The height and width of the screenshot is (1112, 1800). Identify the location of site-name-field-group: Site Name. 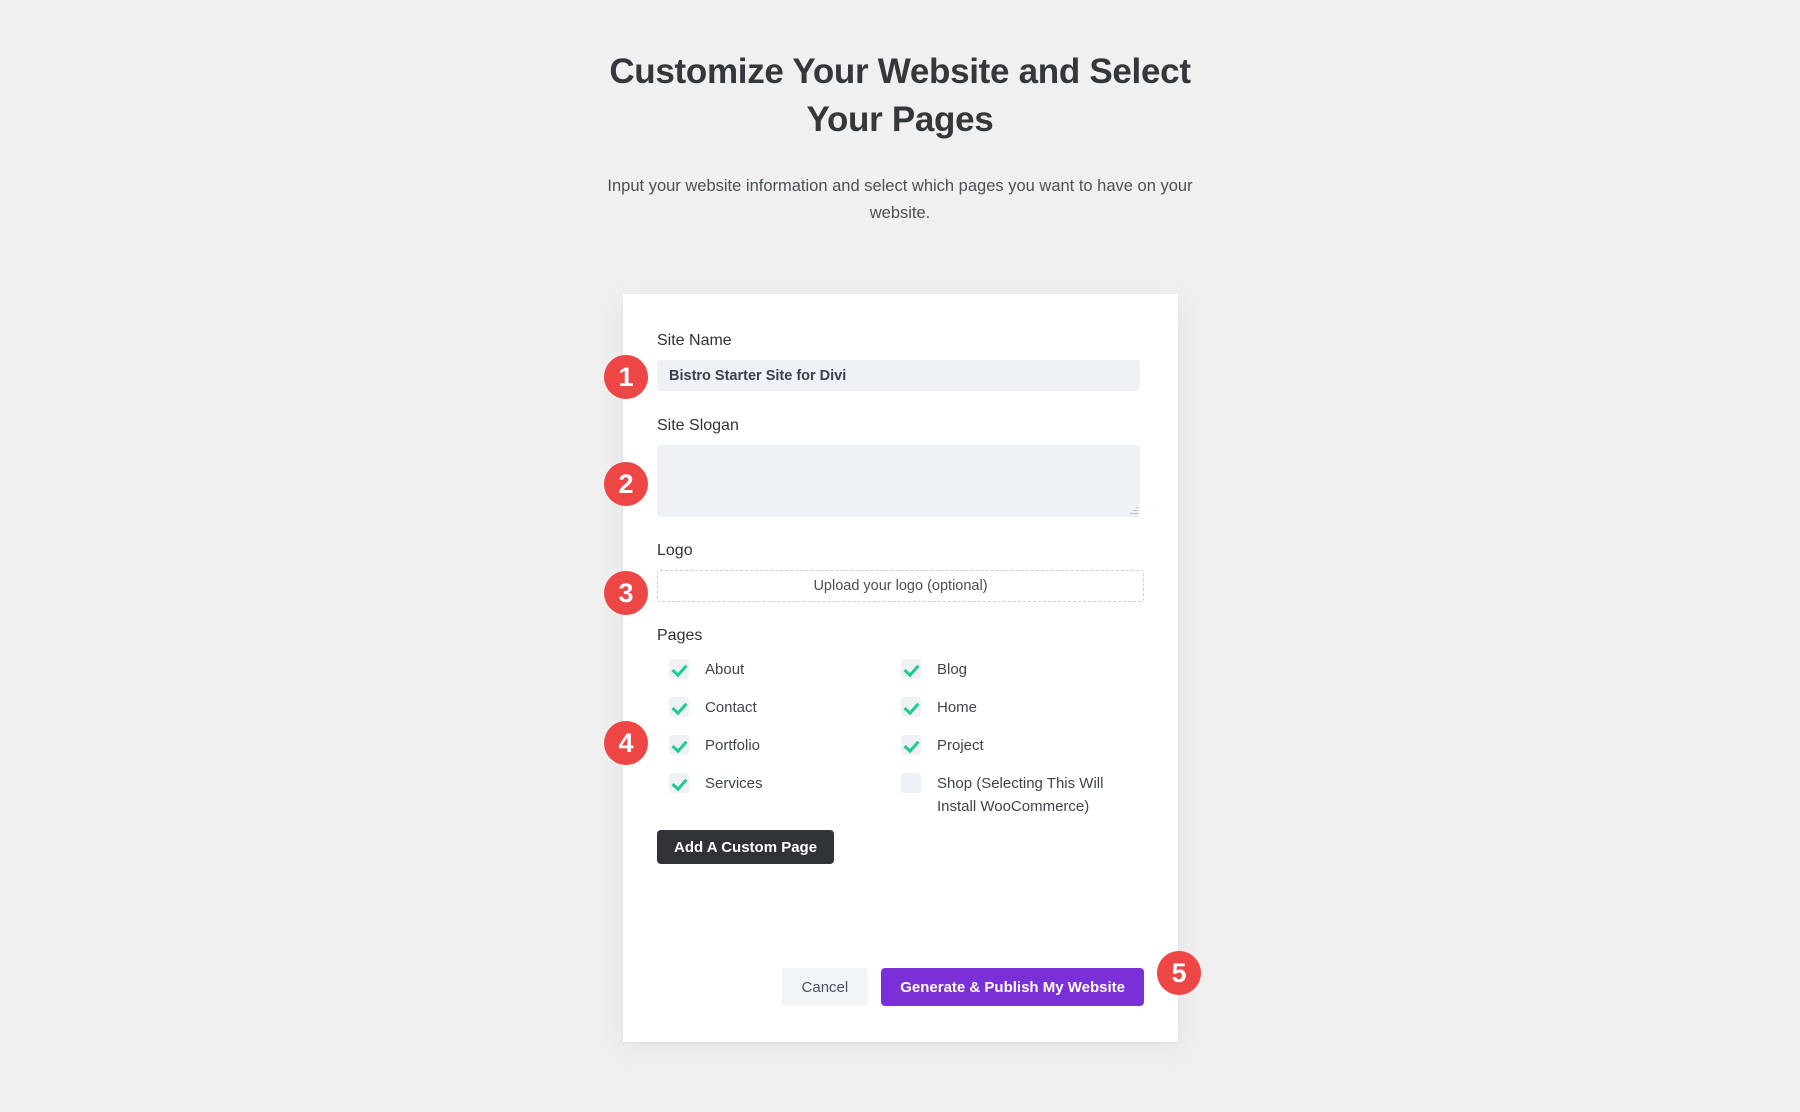
(900, 361).